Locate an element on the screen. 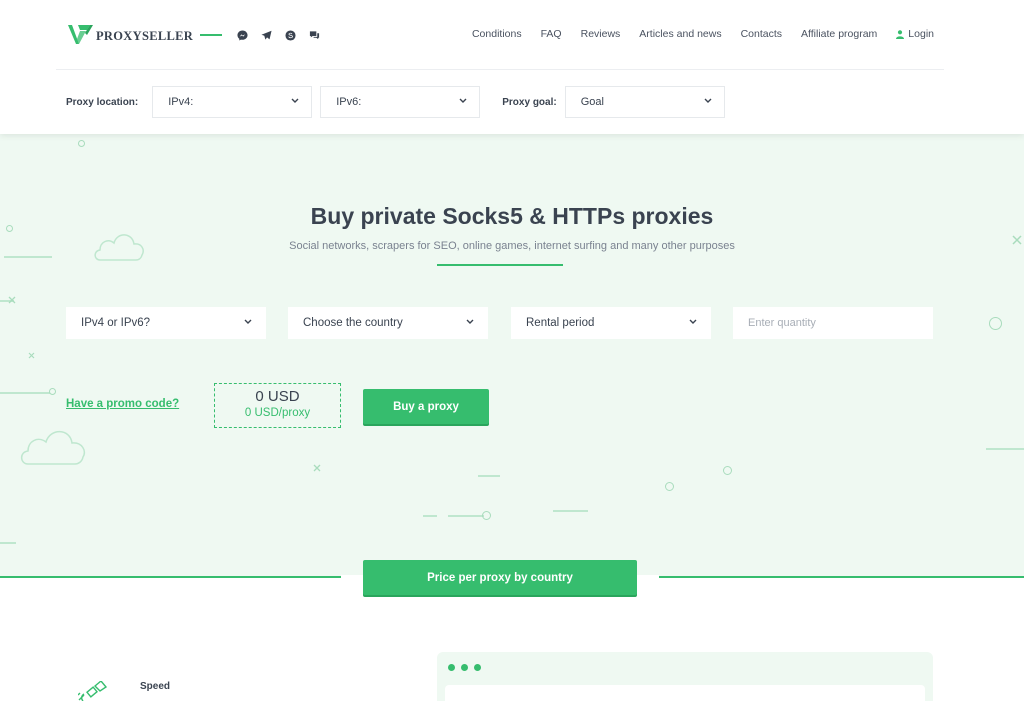  satellite-icon is located at coordinates (93, 691).